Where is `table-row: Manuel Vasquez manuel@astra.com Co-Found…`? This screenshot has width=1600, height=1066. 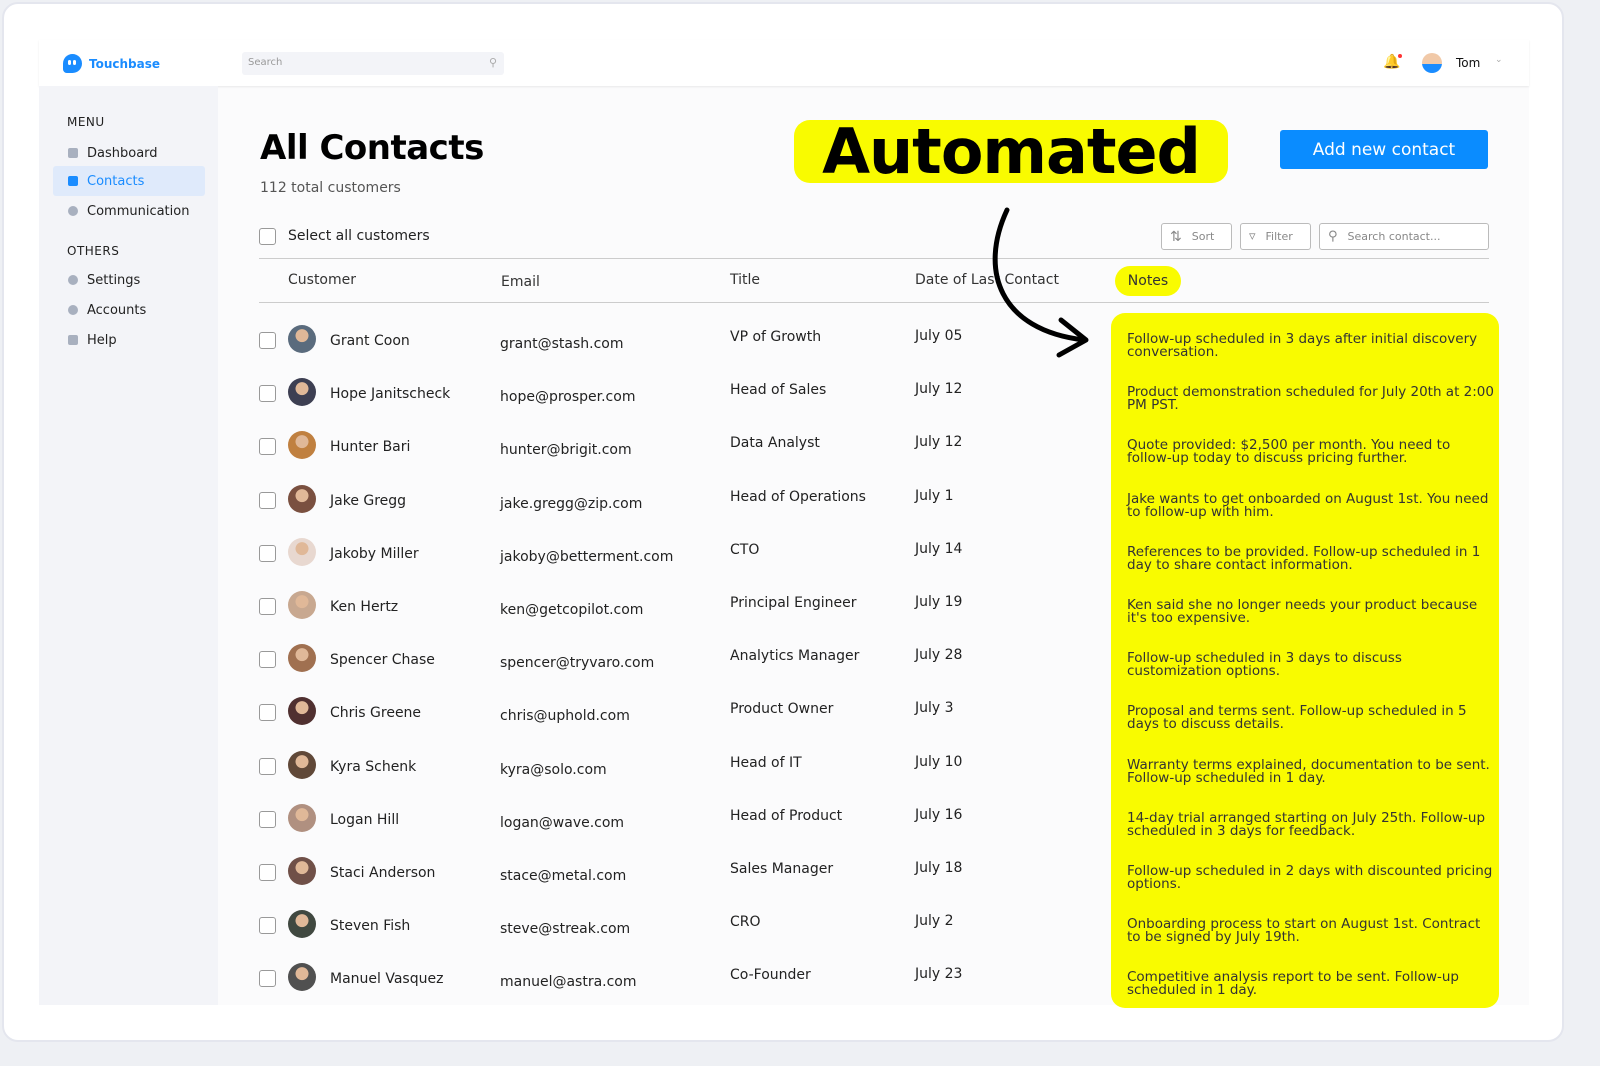
table-row: Manuel Vasquez manuel@astra.com Co-Found… is located at coordinates (784, 984).